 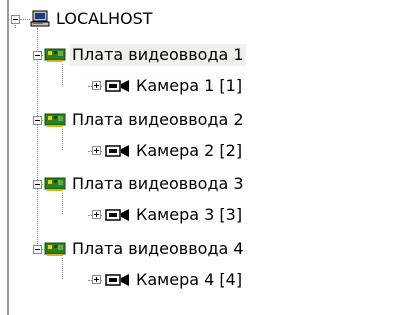 I want to click on tree-node-board-3: Плата видеоввода 3, so click(x=158, y=184).